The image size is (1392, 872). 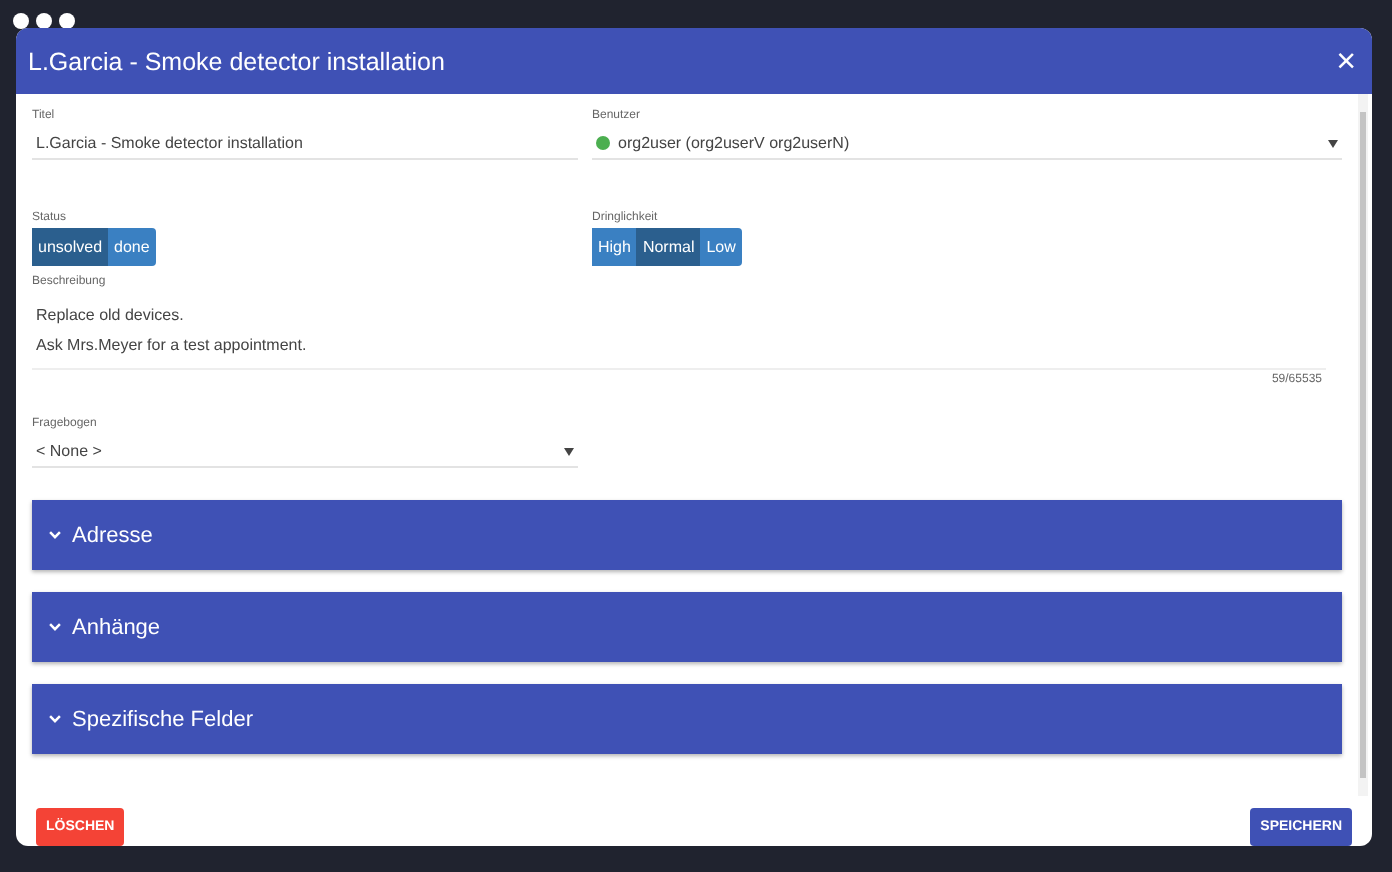 What do you see at coordinates (132, 247) in the screenshot?
I see `segment-button: done` at bounding box center [132, 247].